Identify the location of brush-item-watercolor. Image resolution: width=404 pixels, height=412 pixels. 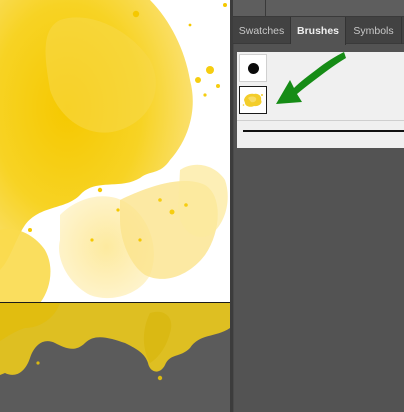
(253, 100).